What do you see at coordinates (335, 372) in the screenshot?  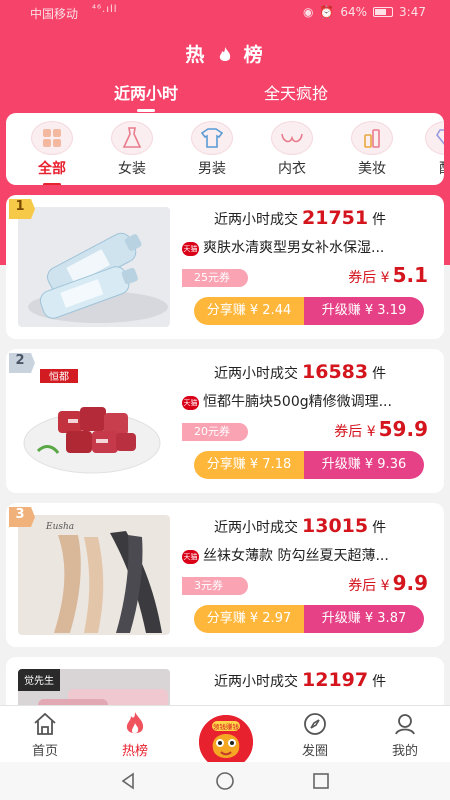 I see `sales-number: 16583` at bounding box center [335, 372].